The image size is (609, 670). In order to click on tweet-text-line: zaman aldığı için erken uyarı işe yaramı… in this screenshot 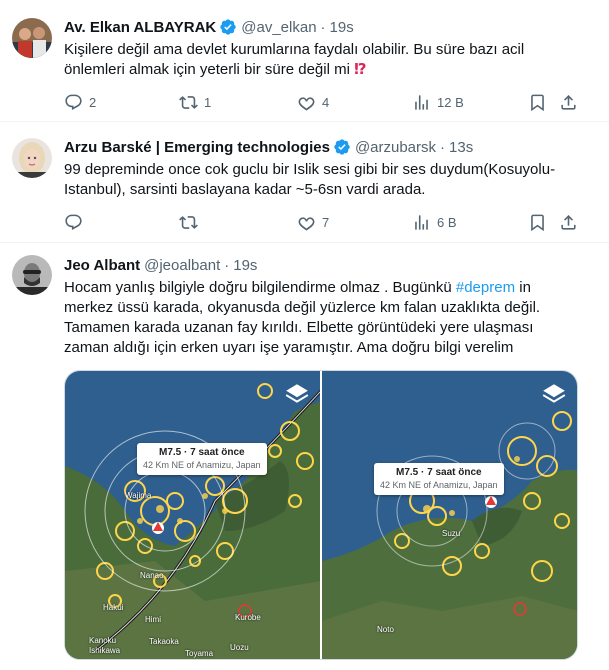, I will do `click(289, 347)`.